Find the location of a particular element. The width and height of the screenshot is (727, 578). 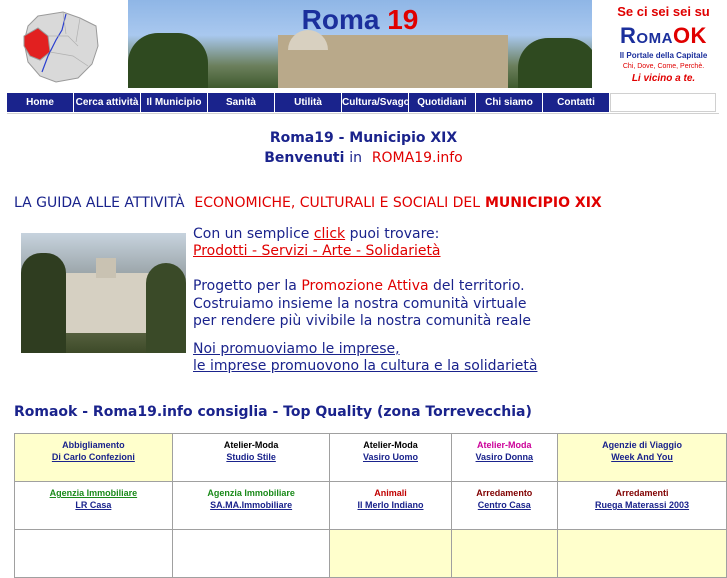

business-link: Vasiro Donna is located at coordinates (505, 457).